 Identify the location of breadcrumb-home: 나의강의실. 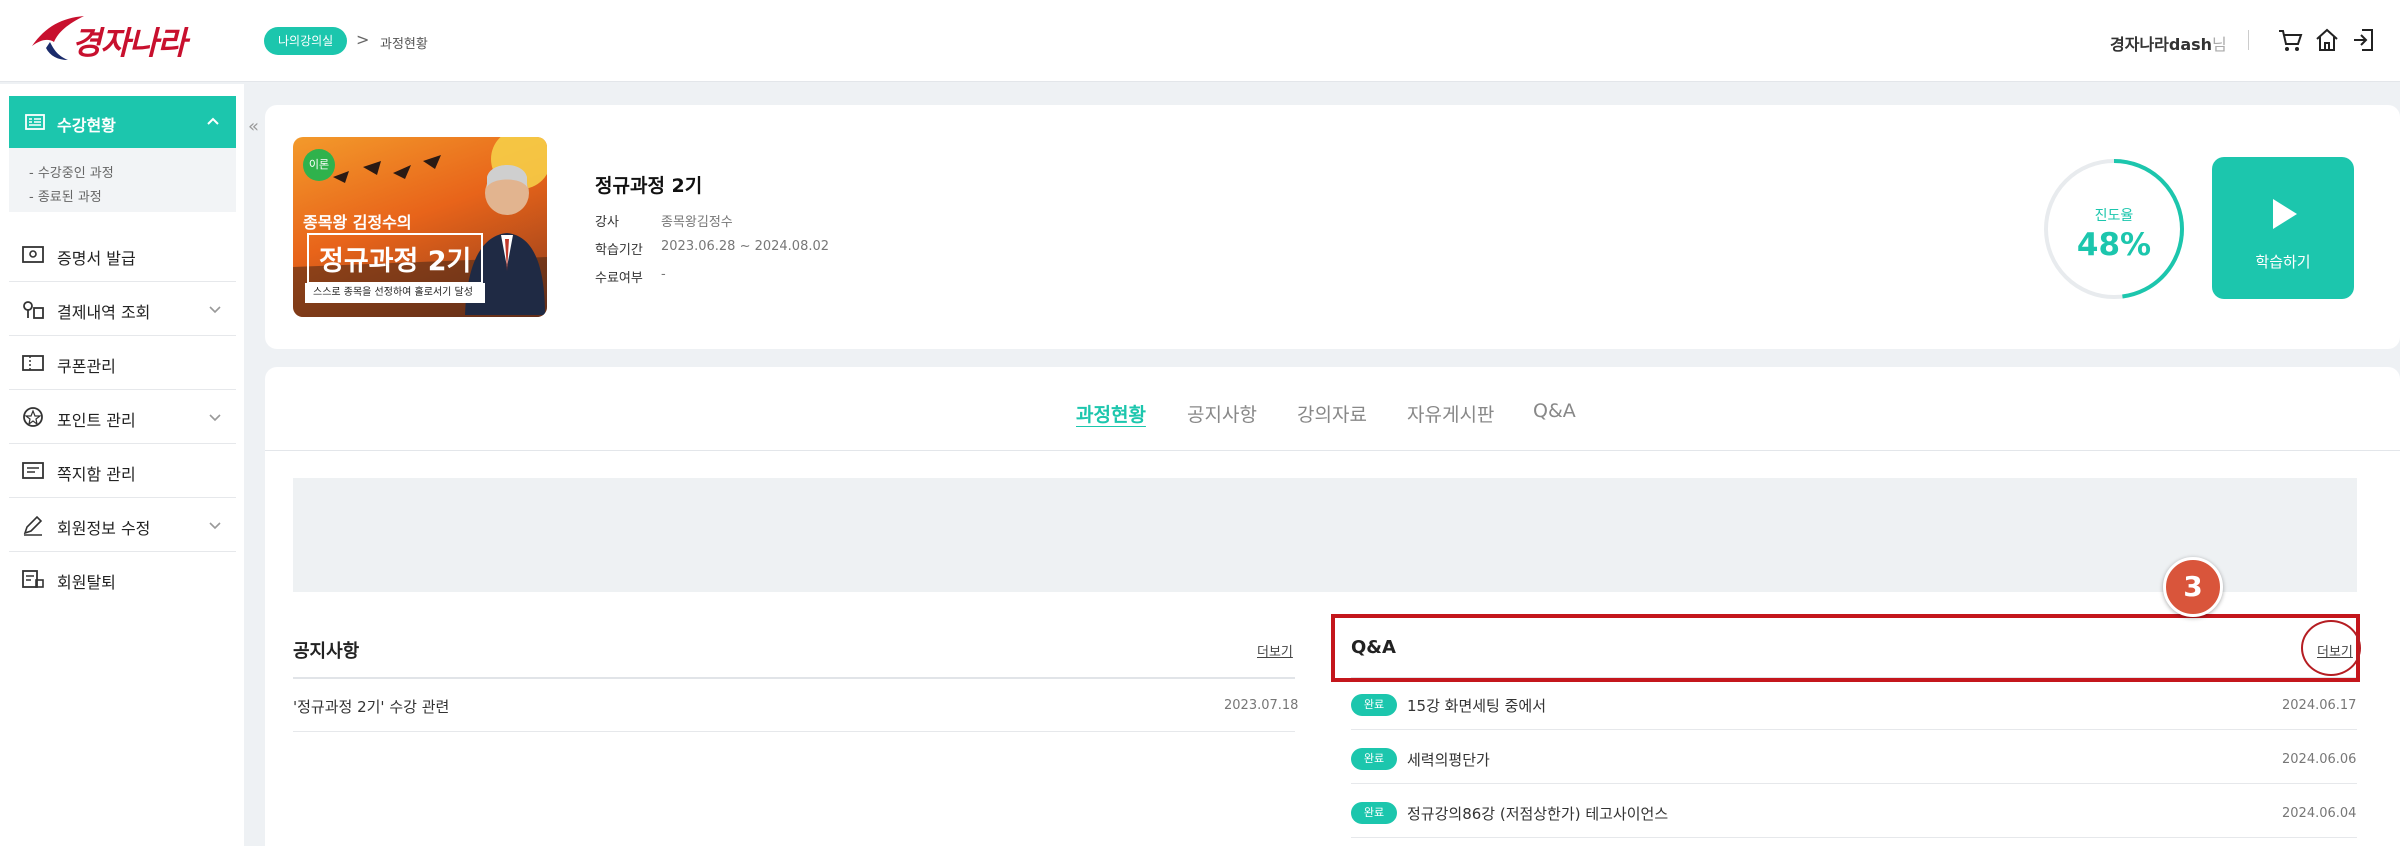
(306, 41).